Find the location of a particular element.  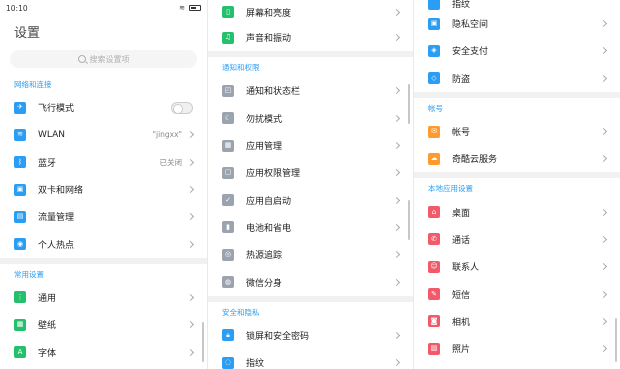

autostart-row: ✓ 应用自启动 is located at coordinates (310, 199).